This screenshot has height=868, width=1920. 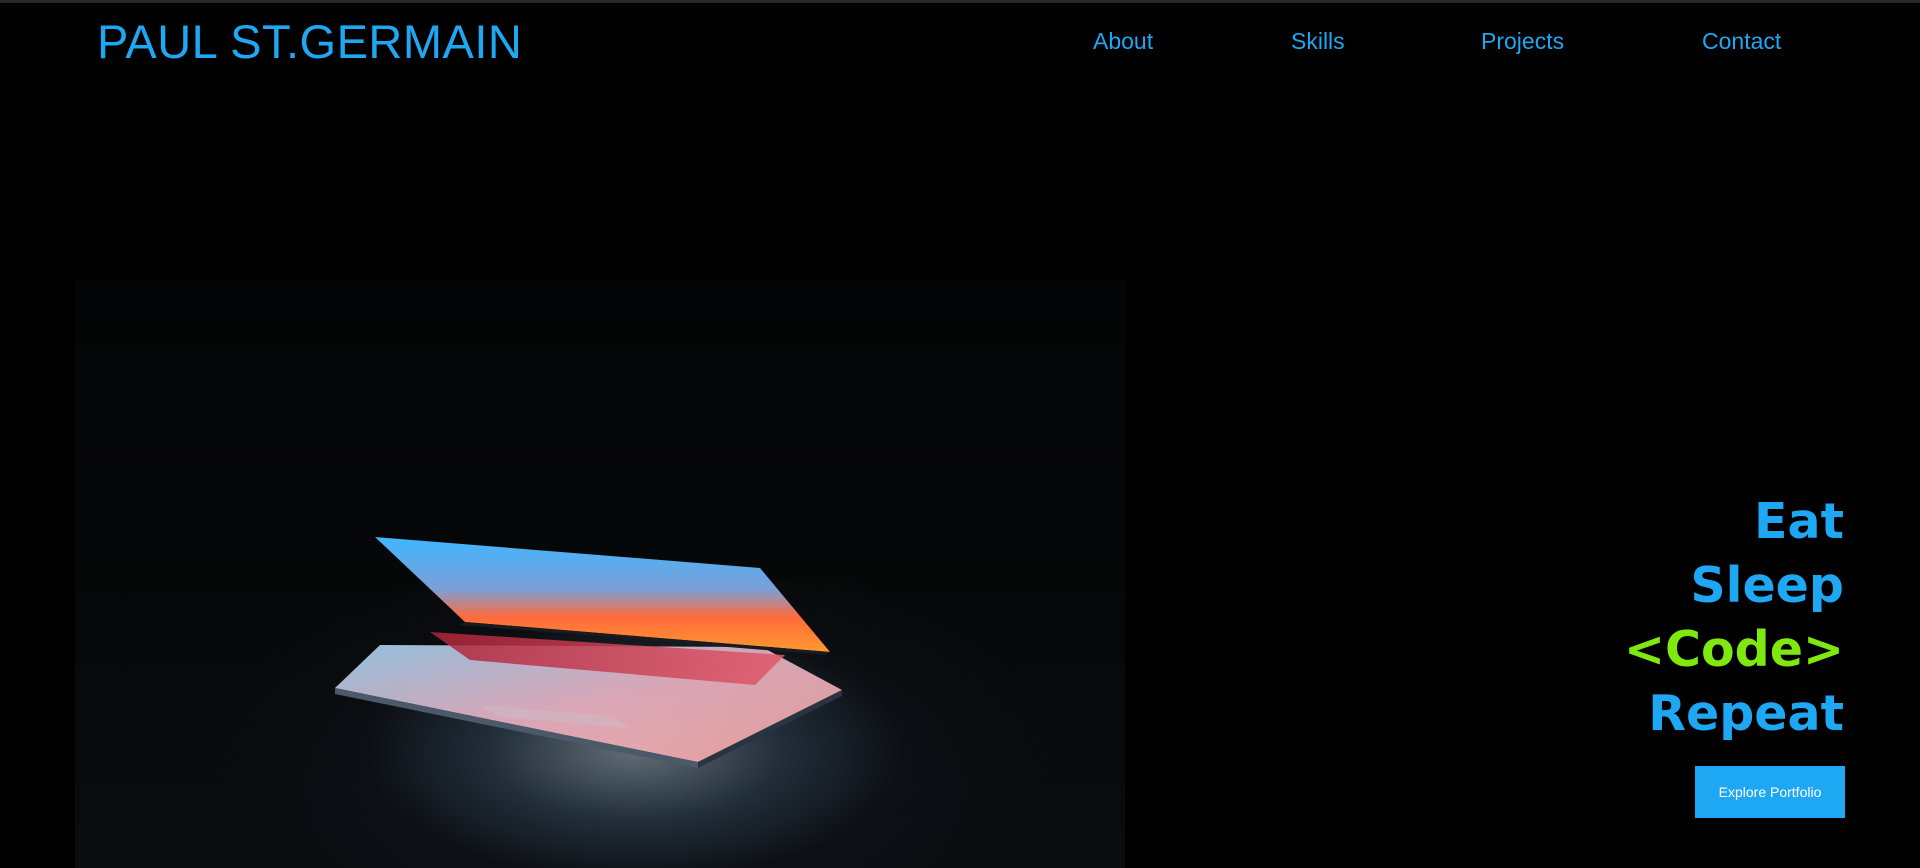 I want to click on nav-link-skills: Skills, so click(x=1318, y=41).